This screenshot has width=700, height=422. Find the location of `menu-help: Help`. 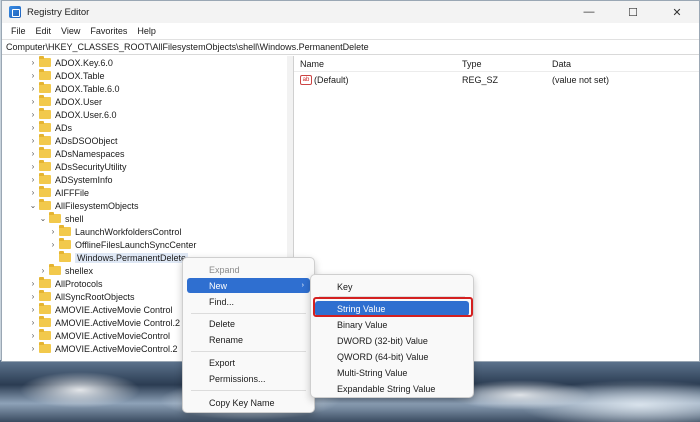

menu-help: Help is located at coordinates (146, 31).